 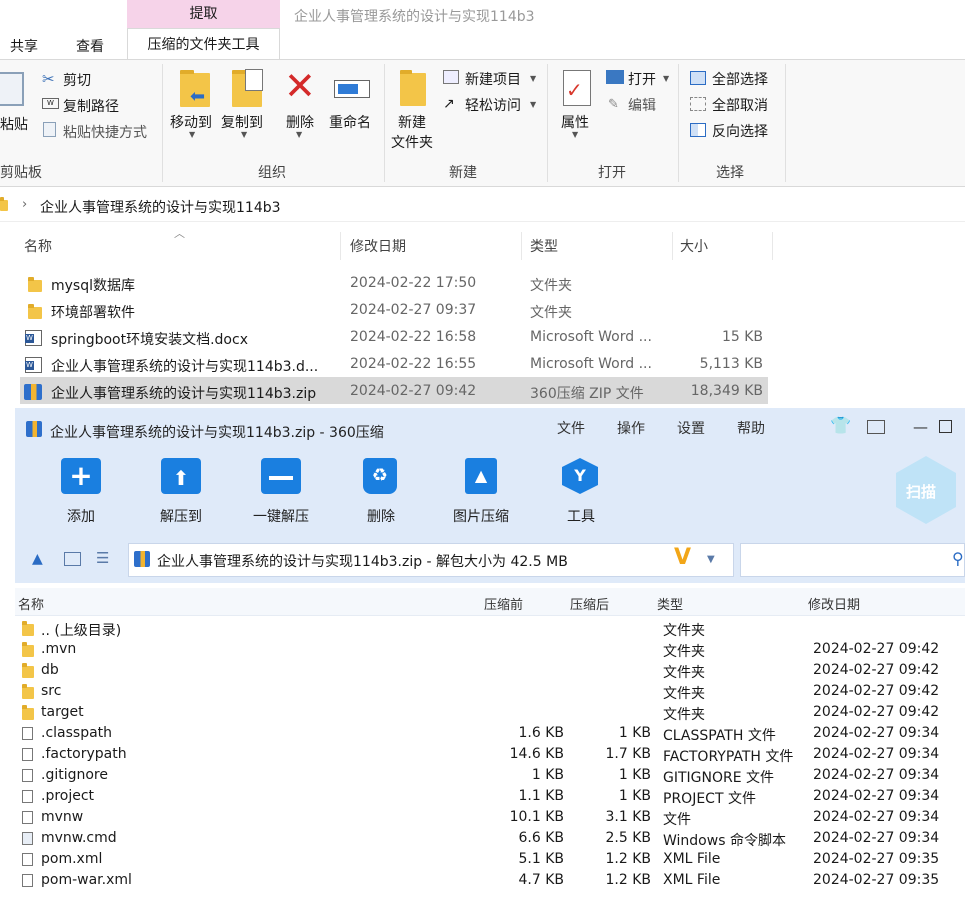 What do you see at coordinates (413, 283) in the screenshot?
I see `file-modified: 2024-02-22 17:50` at bounding box center [413, 283].